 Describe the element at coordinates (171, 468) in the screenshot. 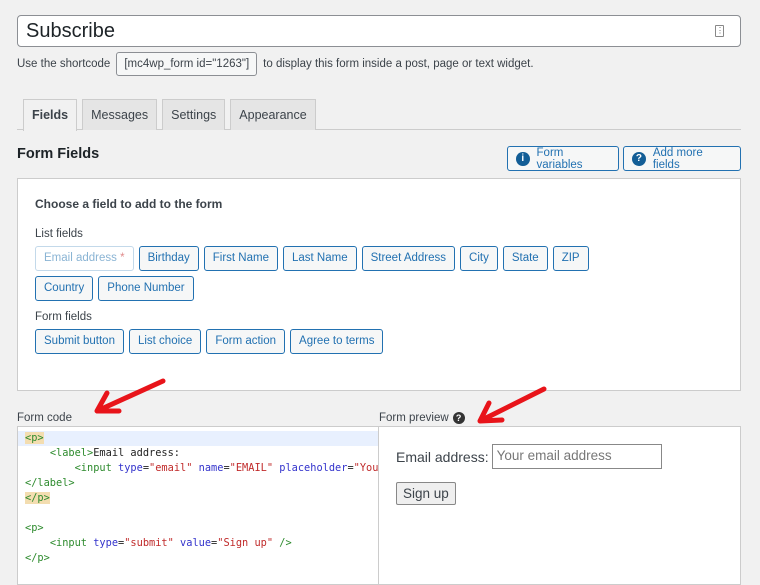

I see `code-token: "email"` at that location.